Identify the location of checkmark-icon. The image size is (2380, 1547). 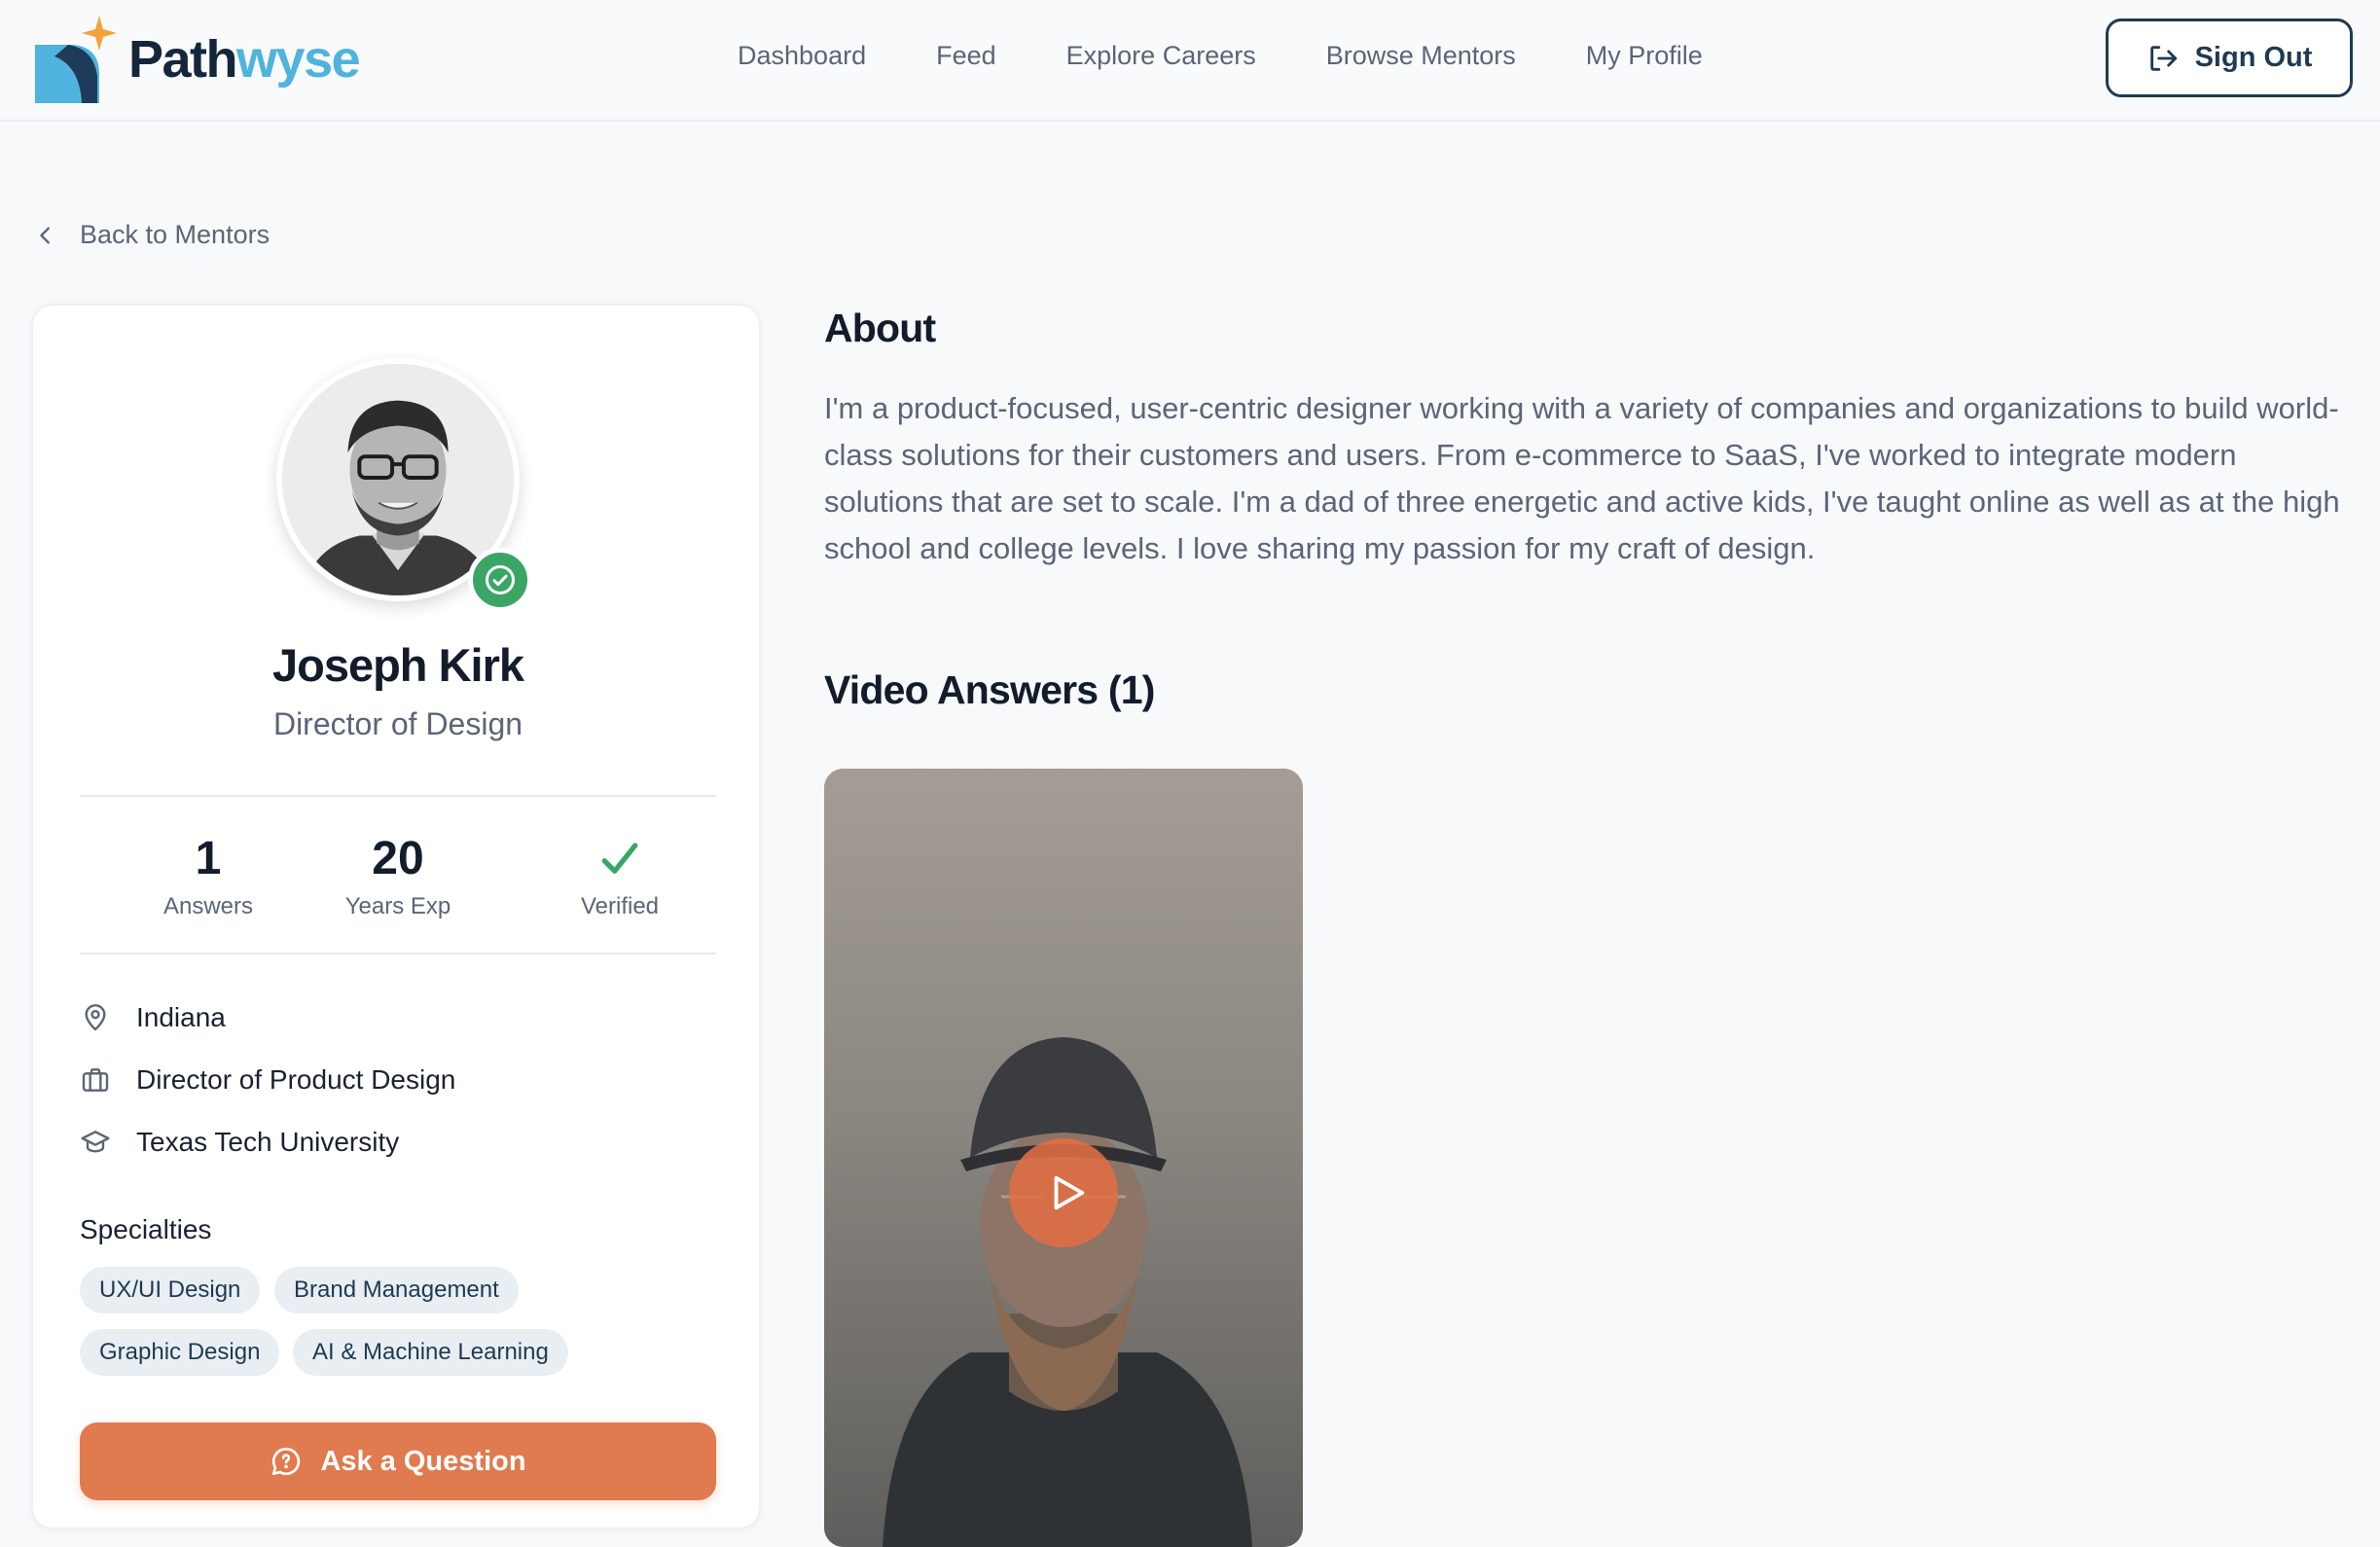
(619, 858).